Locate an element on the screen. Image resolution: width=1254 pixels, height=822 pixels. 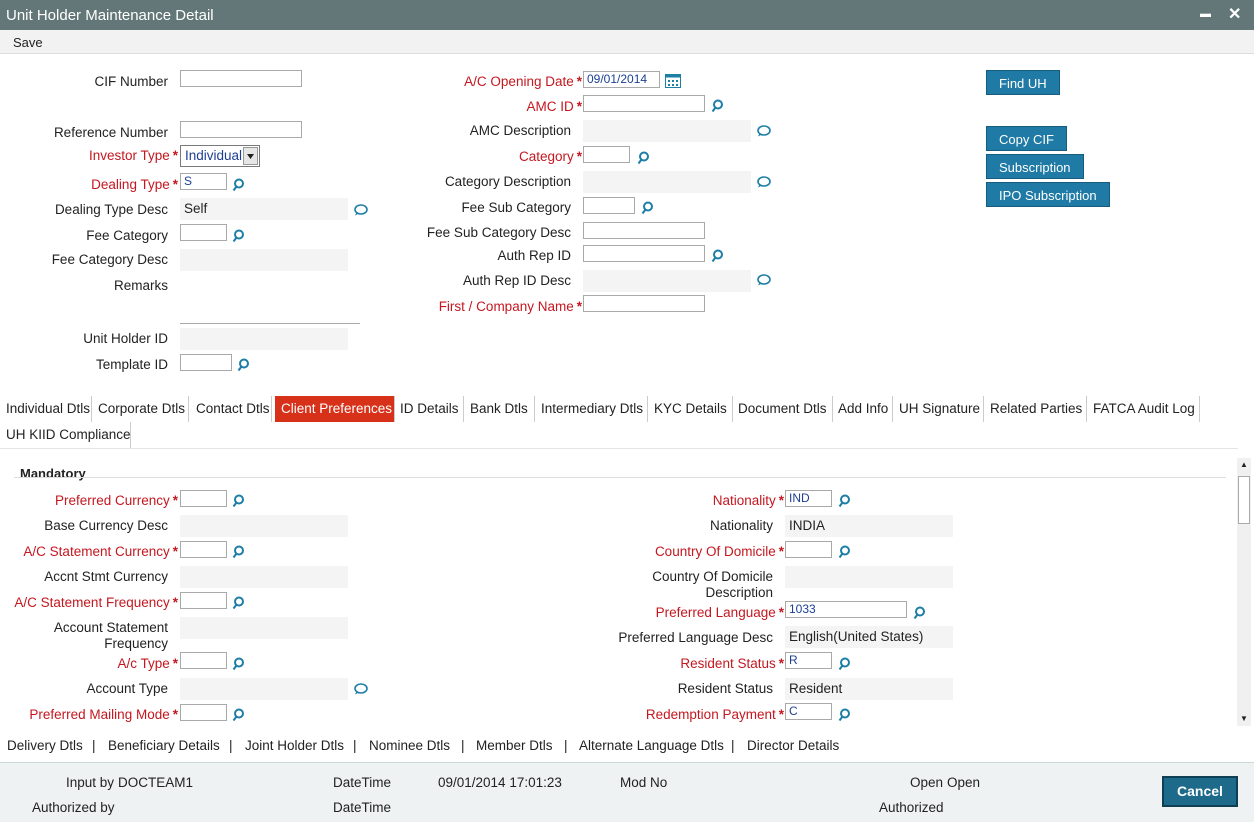
save-button: Save is located at coordinates (28, 42).